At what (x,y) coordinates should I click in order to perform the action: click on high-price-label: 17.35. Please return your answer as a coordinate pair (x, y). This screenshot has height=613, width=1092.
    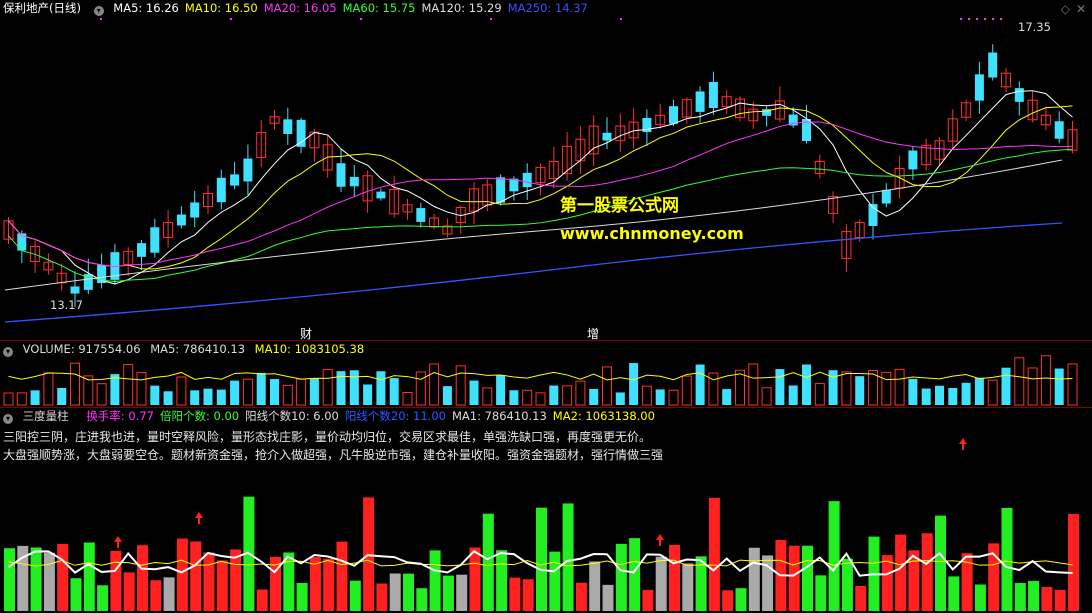
    Looking at the image, I should click on (1034, 27).